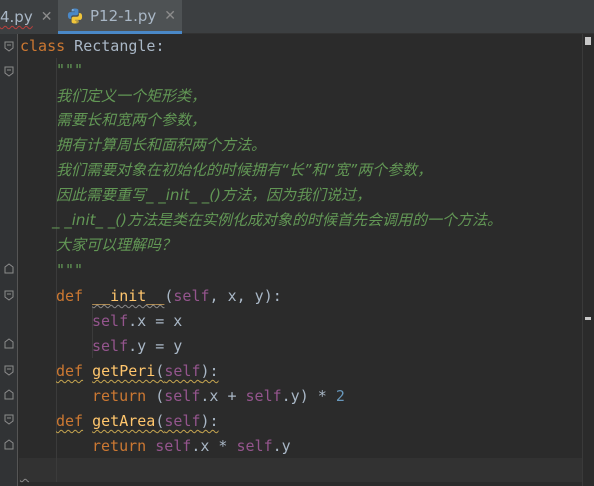  Describe the element at coordinates (92, 46) in the screenshot. I see `code-line: class Rectangle:` at that location.